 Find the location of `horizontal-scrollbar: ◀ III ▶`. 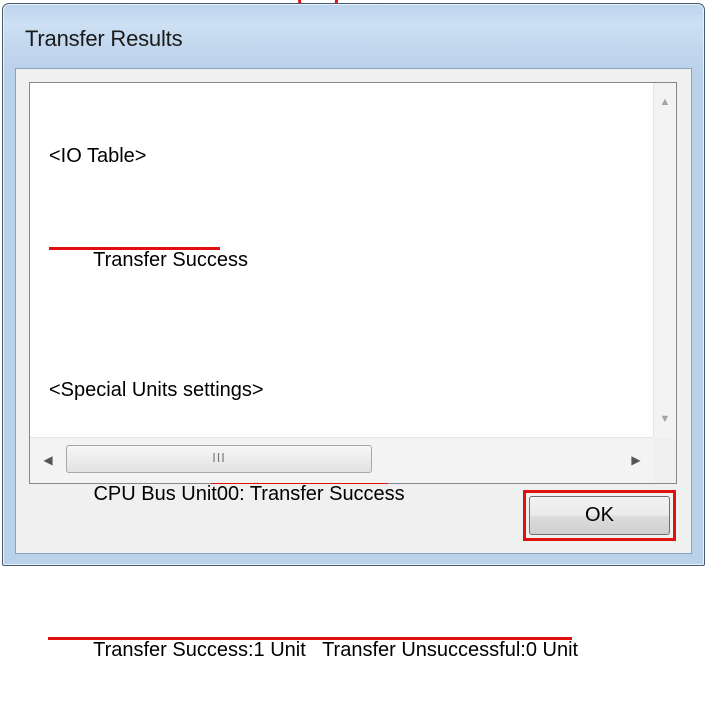

horizontal-scrollbar: ◀ III ▶ is located at coordinates (342, 460).